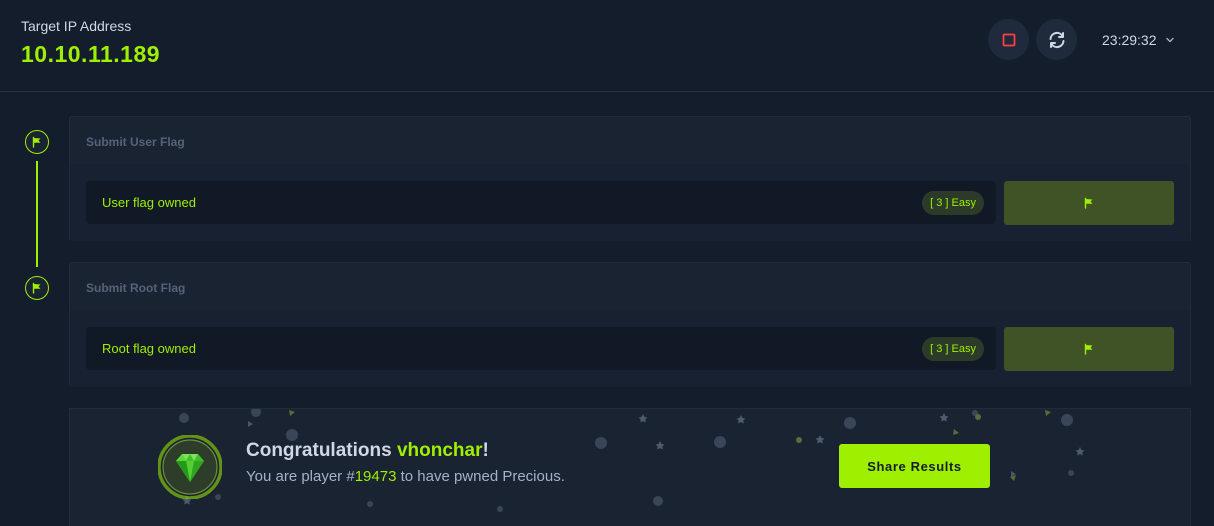  What do you see at coordinates (480, 476) in the screenshot?
I see `player-suffix: to have pwned Precious.` at bounding box center [480, 476].